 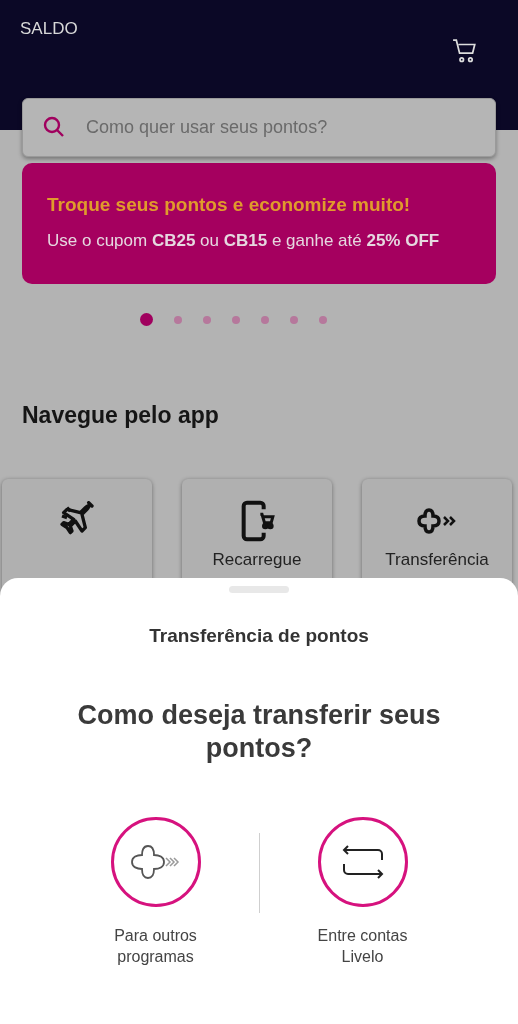 I want to click on balance-label: SALDO, so click(x=49, y=29).